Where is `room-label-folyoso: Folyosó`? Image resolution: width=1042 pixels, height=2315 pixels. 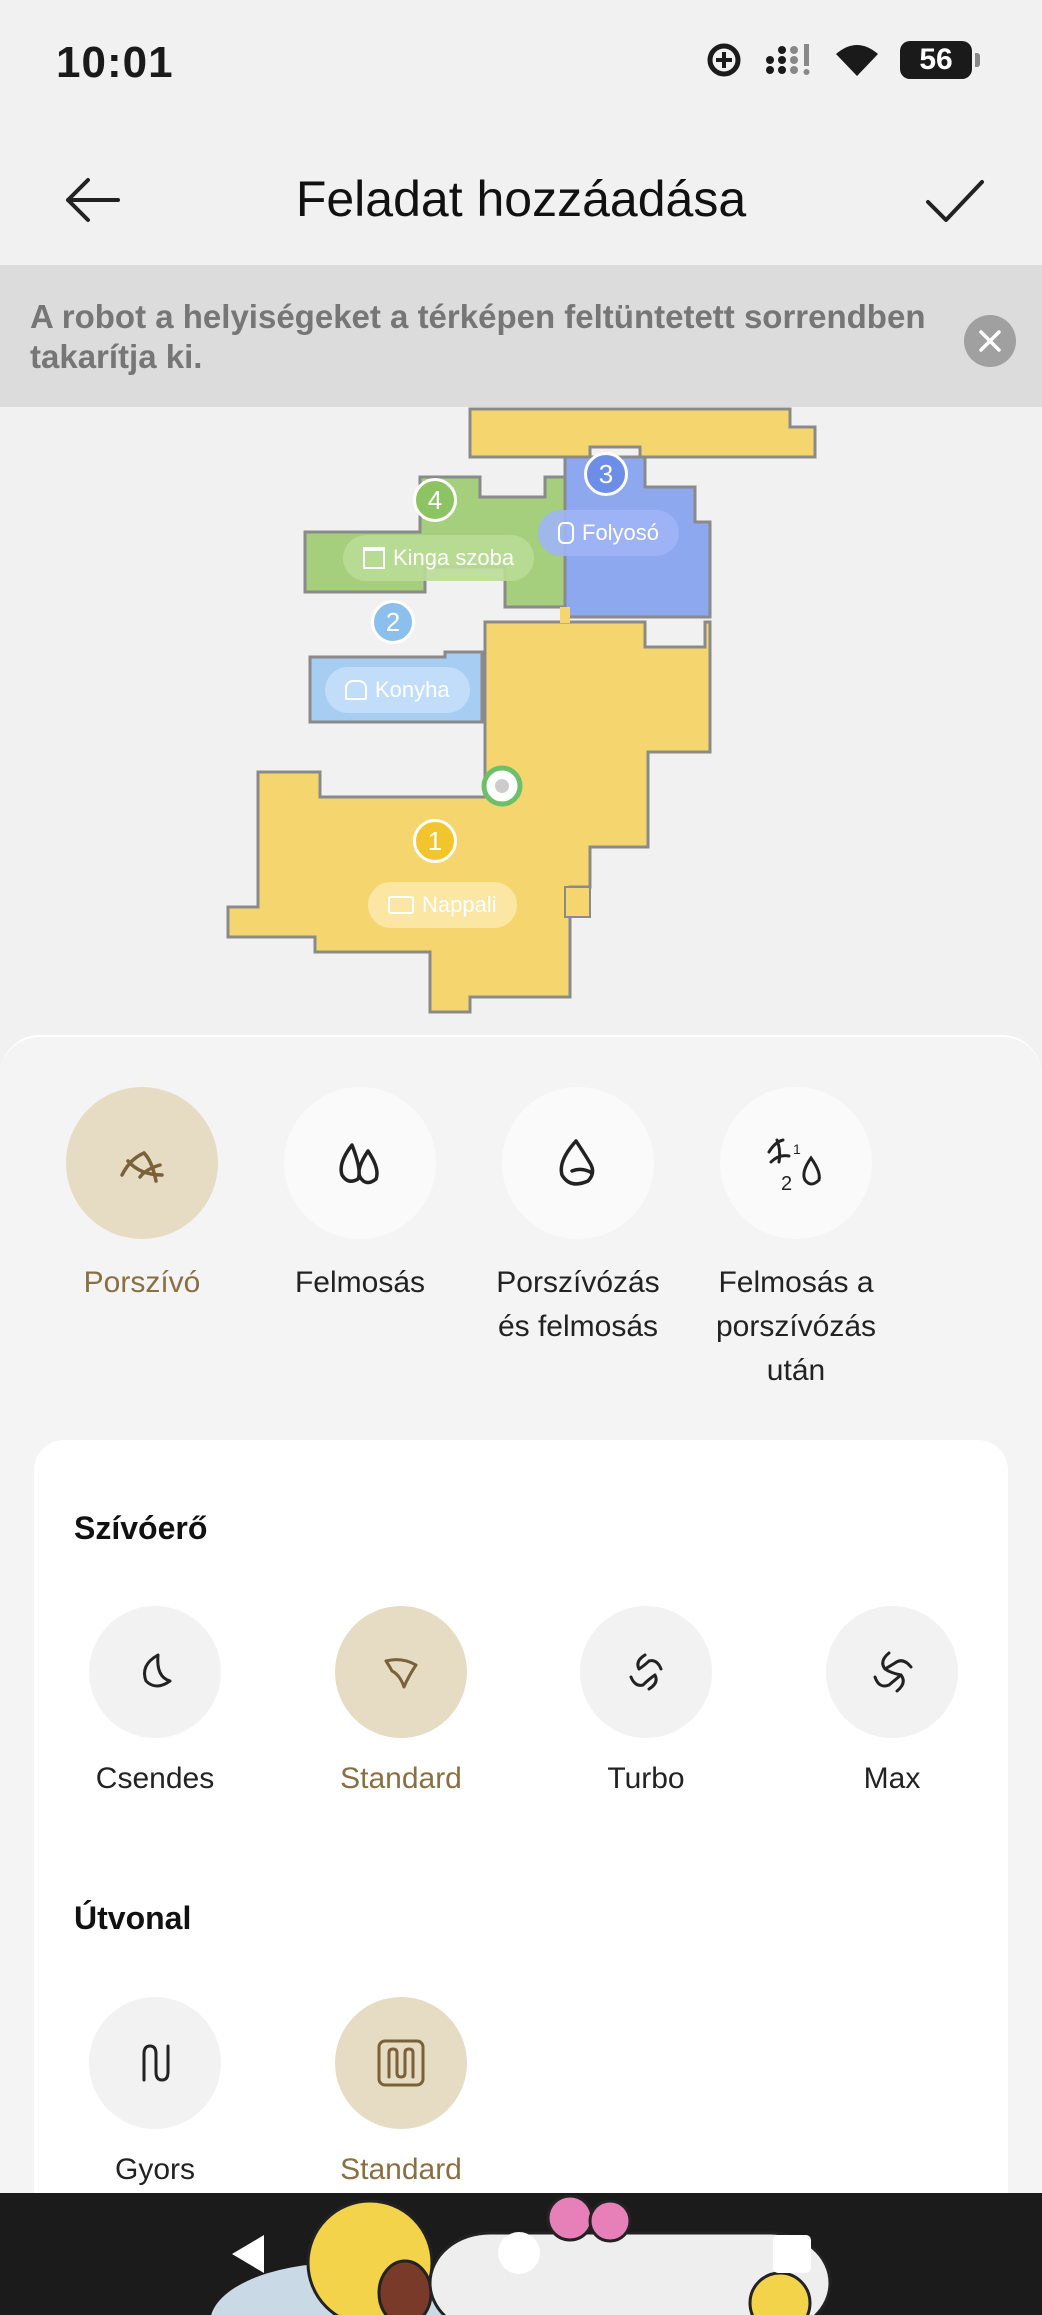
room-label-folyoso: Folyosó is located at coordinates (609, 533).